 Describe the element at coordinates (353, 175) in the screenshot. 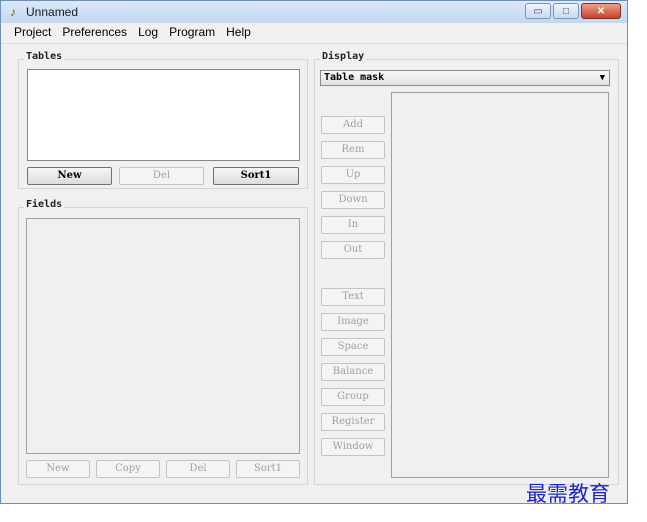

I see `display-up-button: Up` at that location.